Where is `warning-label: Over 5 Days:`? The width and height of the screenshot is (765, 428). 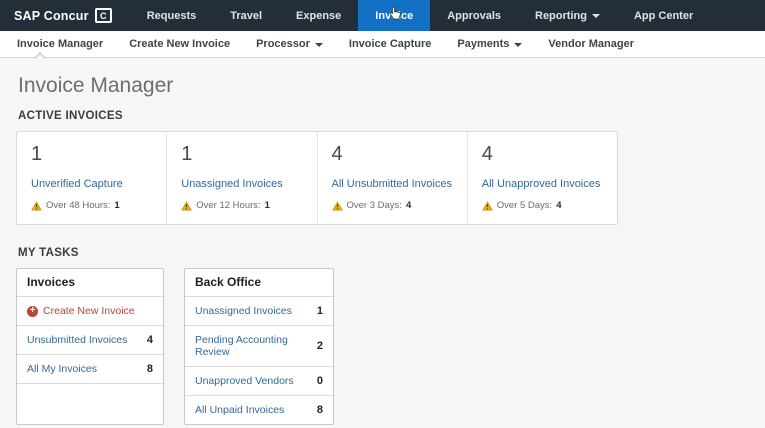 warning-label: Over 5 Days: is located at coordinates (524, 205).